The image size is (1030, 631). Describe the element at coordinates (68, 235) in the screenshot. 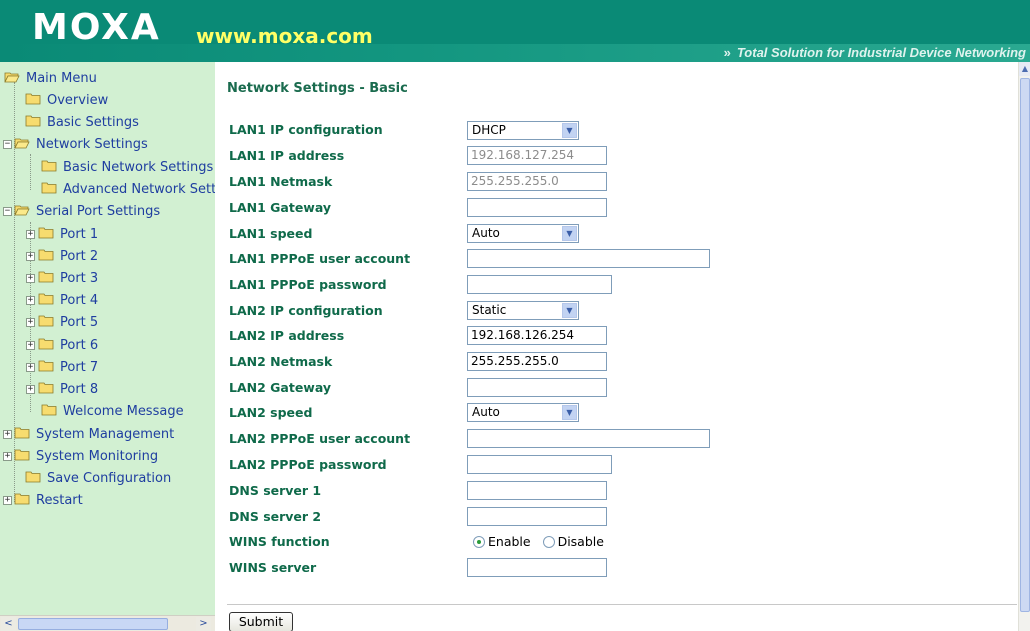

I see `sidebar-item-port-1: Port 1` at that location.